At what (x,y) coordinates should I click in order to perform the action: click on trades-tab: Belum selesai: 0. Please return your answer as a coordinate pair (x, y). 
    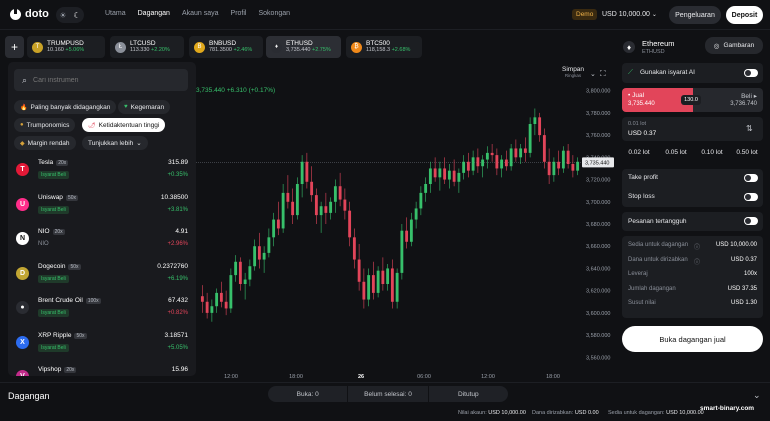
    Looking at the image, I should click on (388, 394).